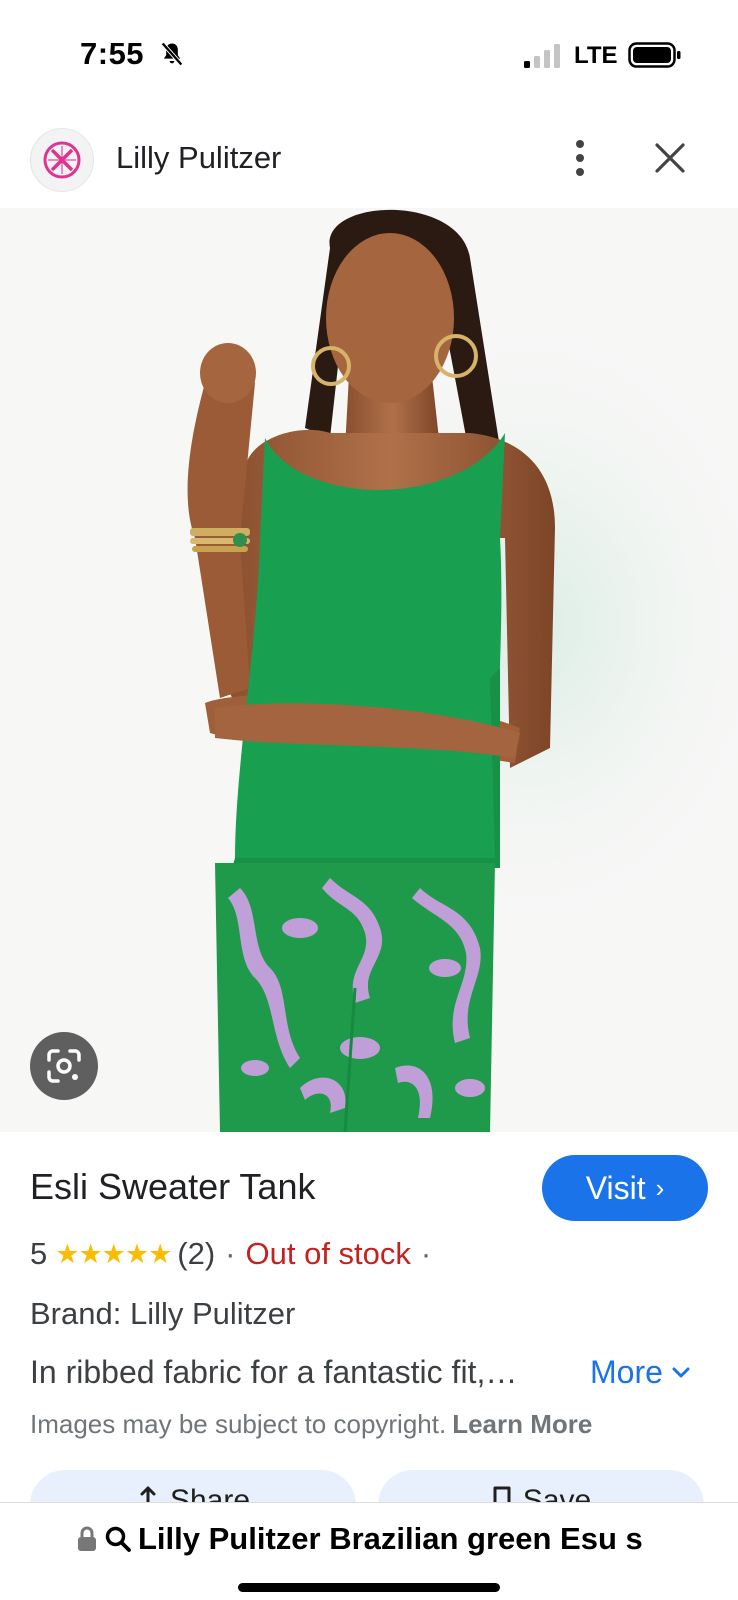  I want to click on battery-icon, so click(654, 55).